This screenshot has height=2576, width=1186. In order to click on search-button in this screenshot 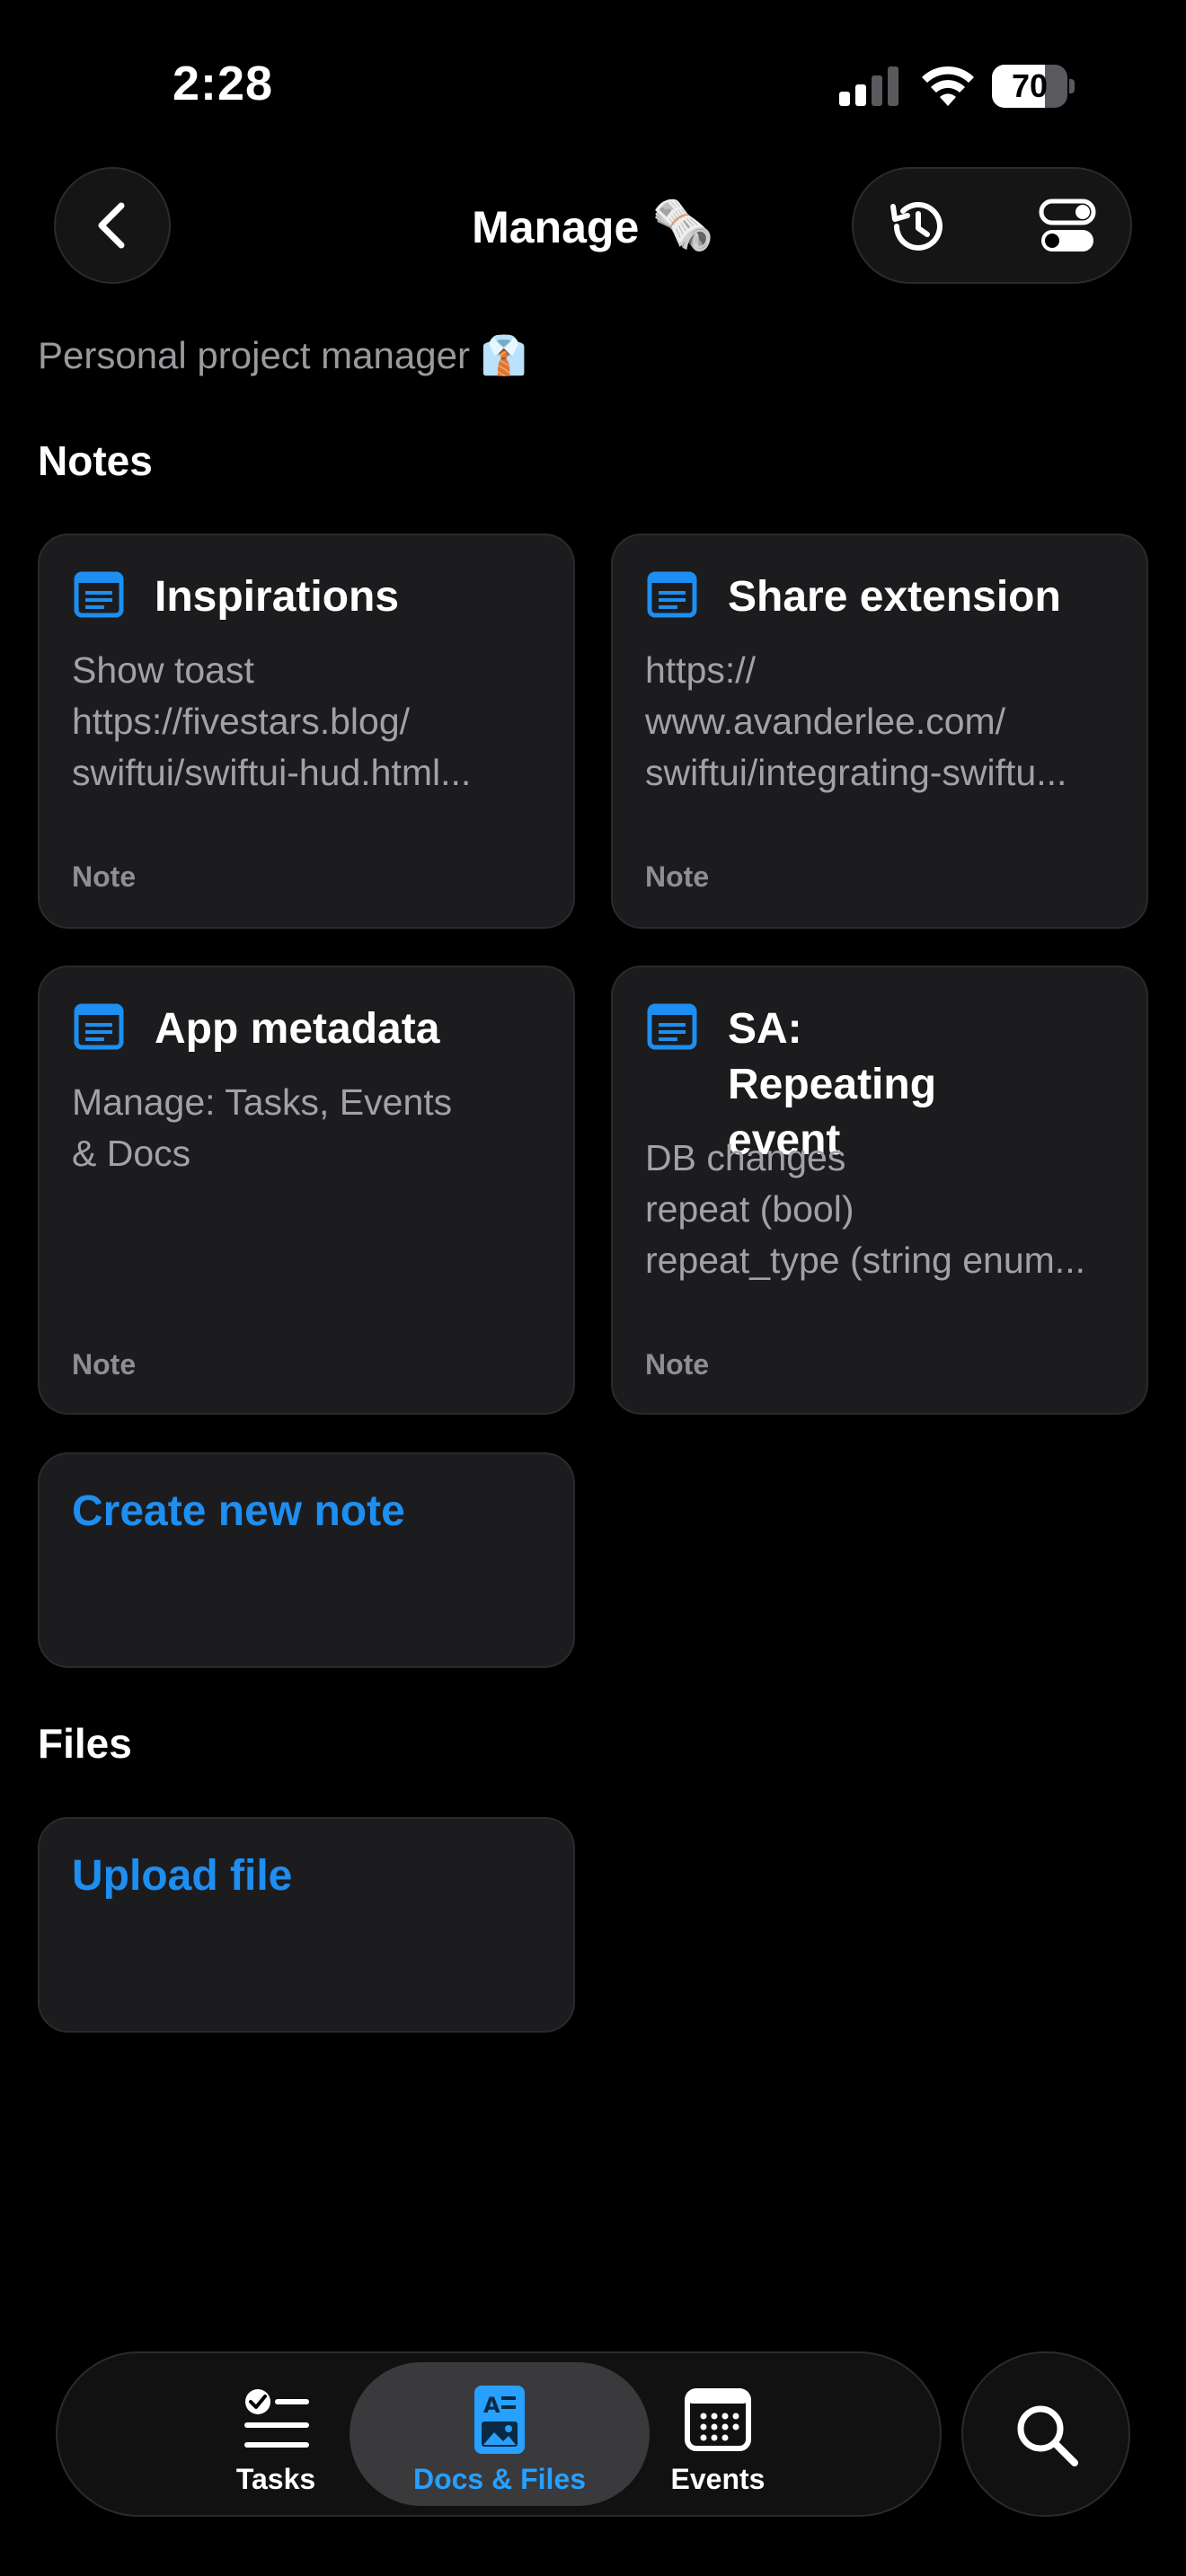, I will do `click(1045, 2434)`.